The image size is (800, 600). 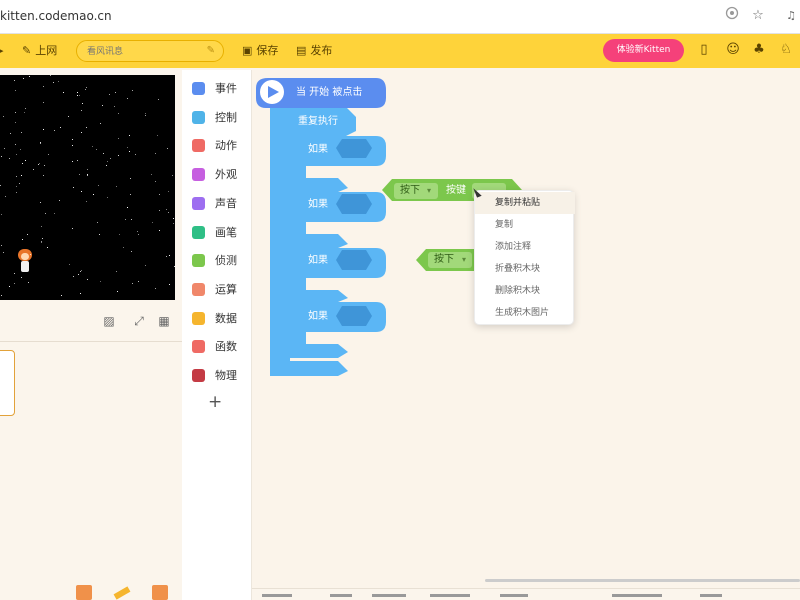 I want to click on menu-item-export-image: 生成积木图片, so click(x=525, y=313).